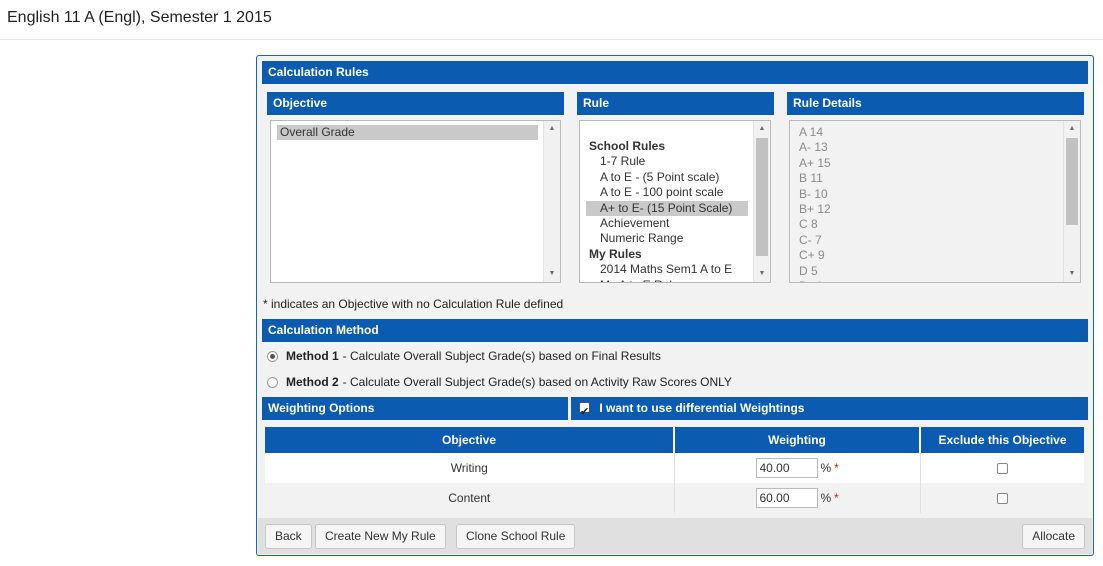  I want to click on method-2-radio, so click(272, 382).